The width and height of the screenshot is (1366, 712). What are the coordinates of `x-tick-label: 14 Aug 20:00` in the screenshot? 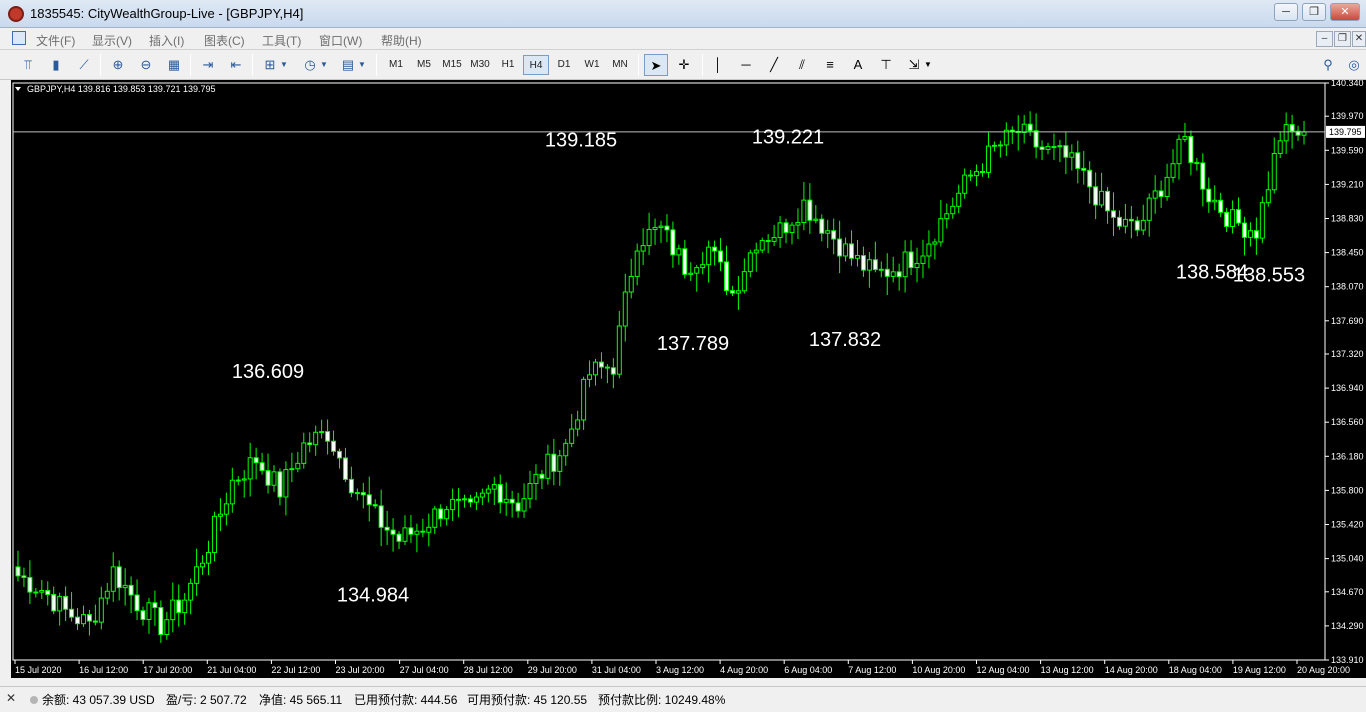 It's located at (1131, 670).